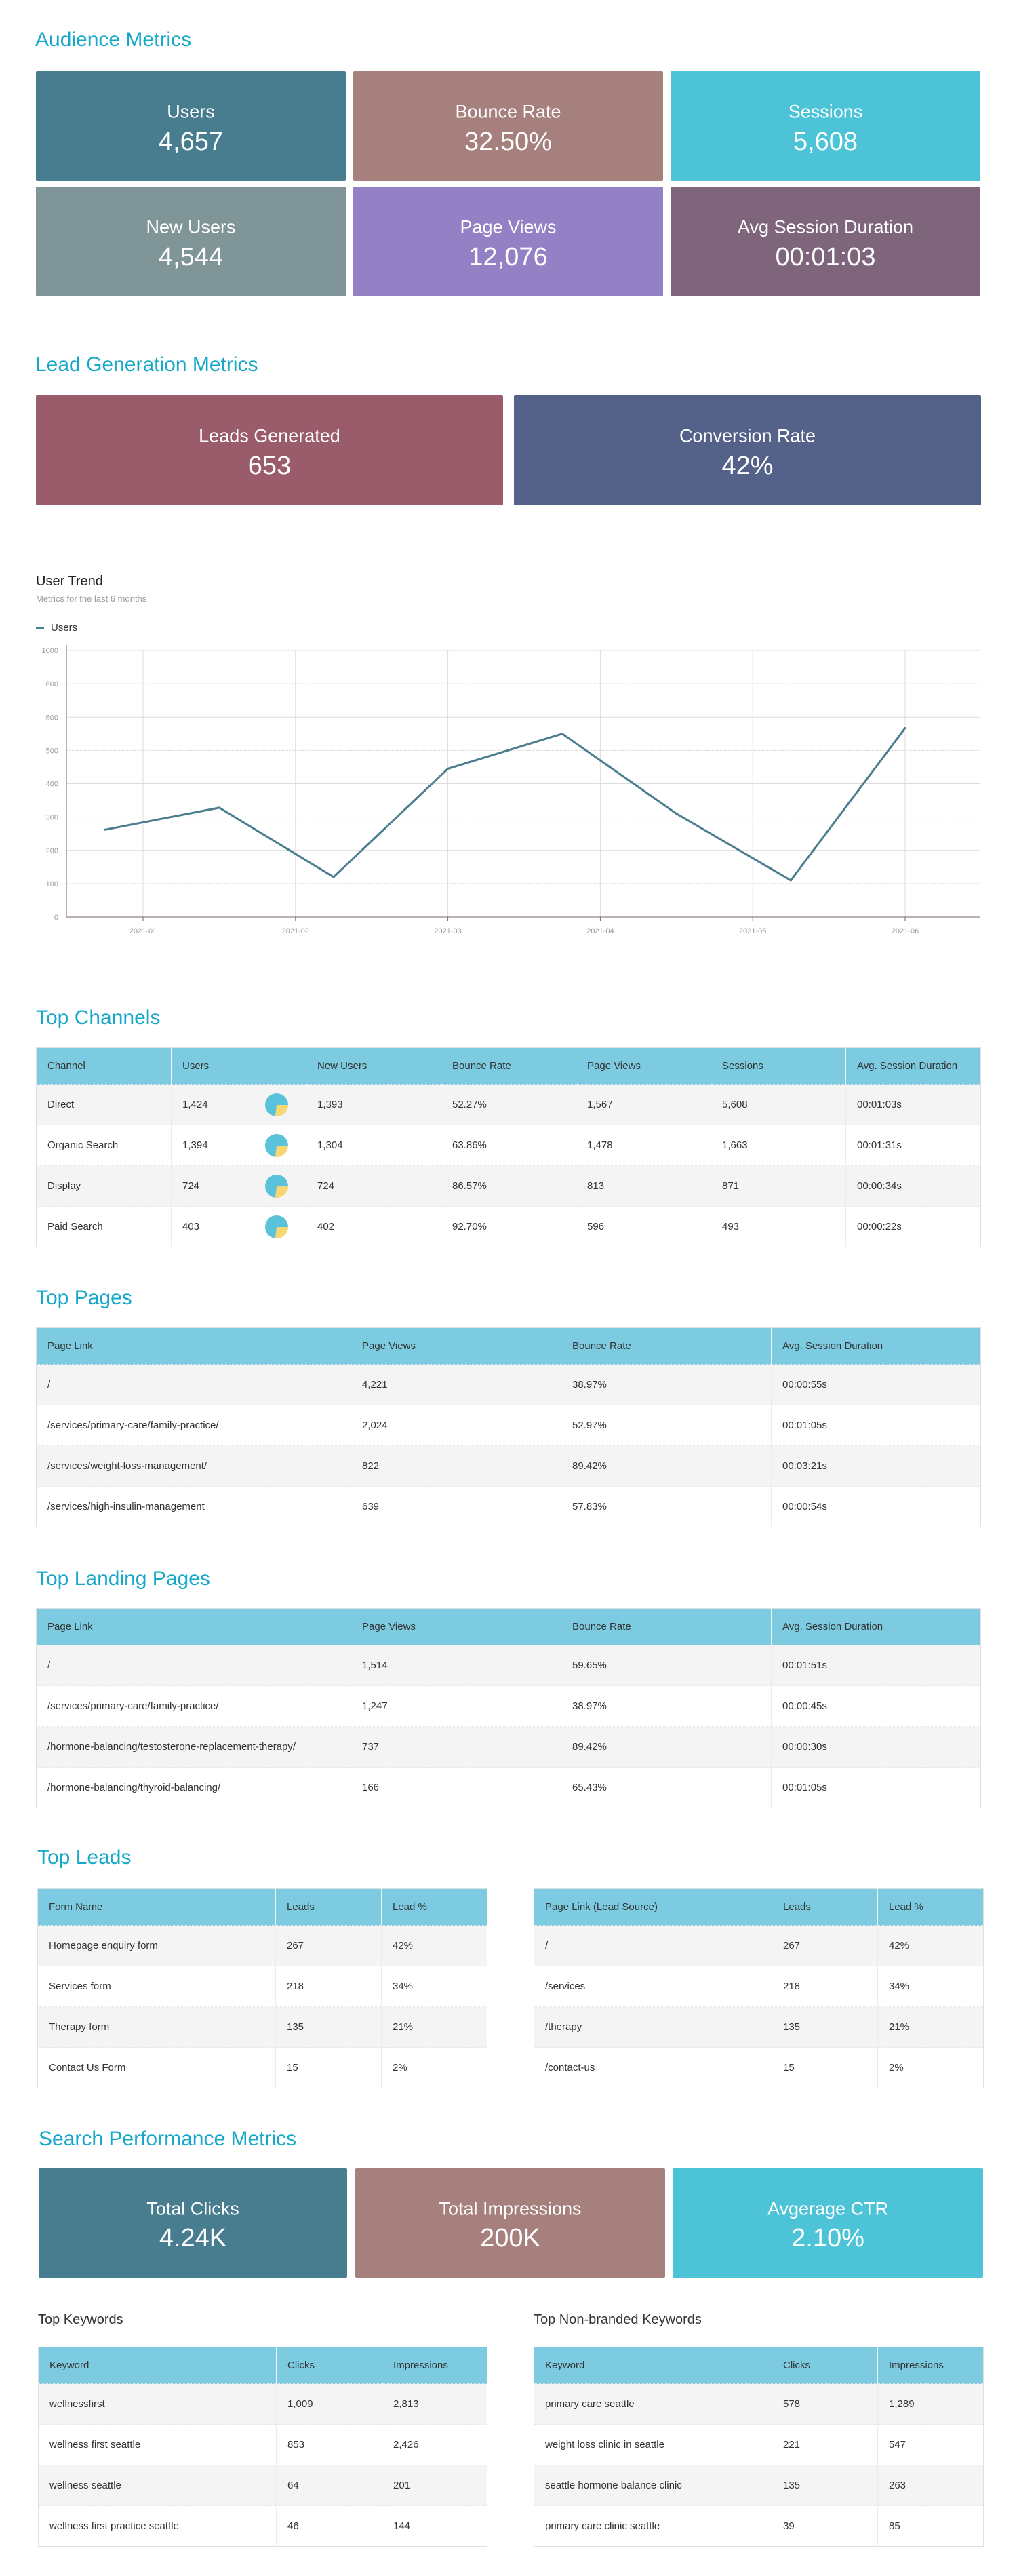  I want to click on metric-card-sessions: Sessions 5,608, so click(826, 126).